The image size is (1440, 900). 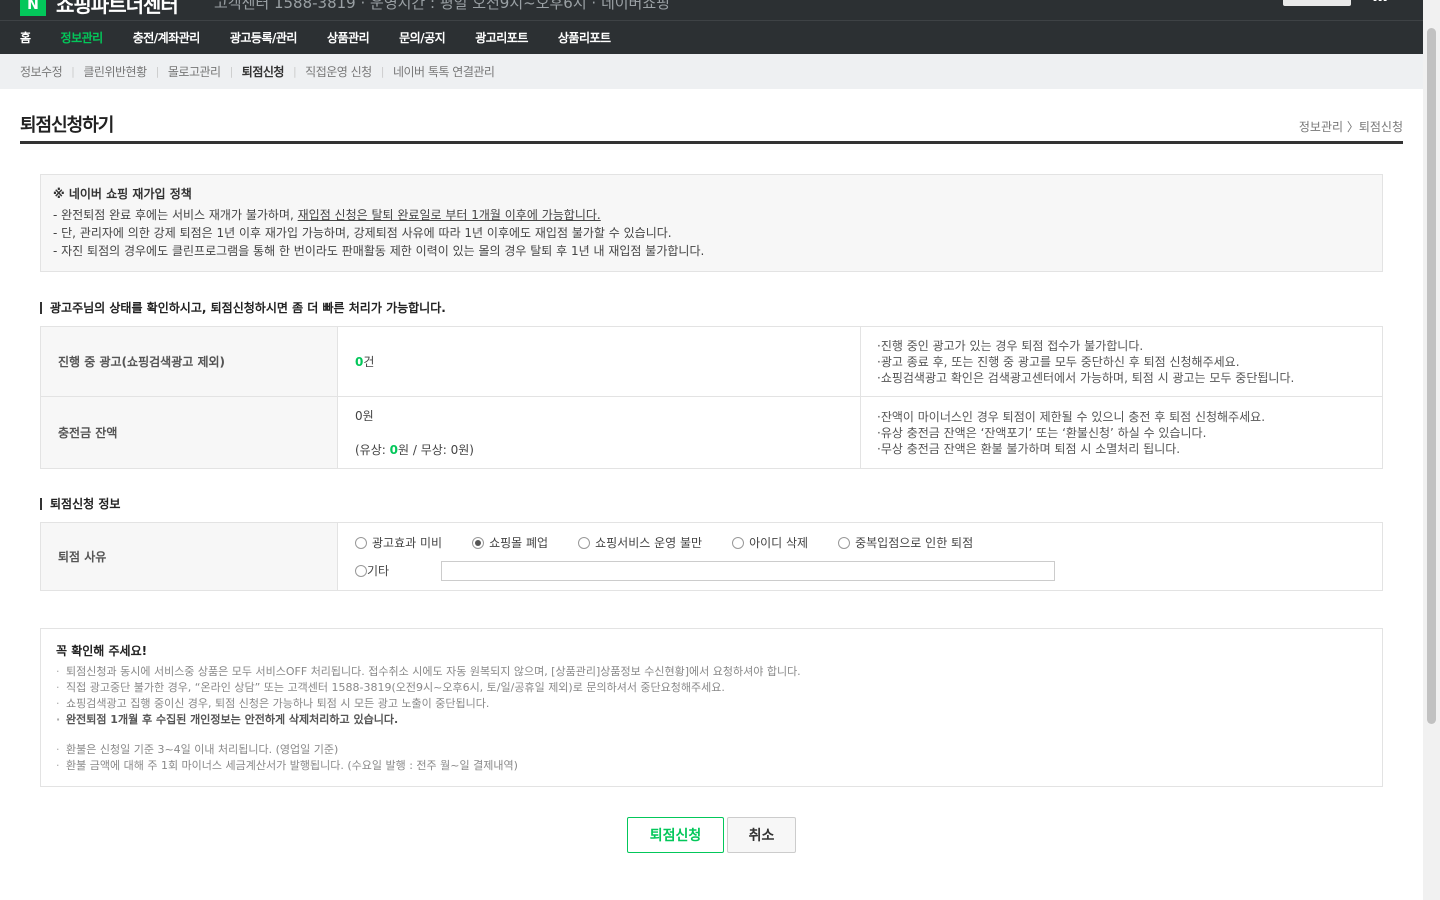 I want to click on gnb-item: 상품리포트, so click(x=584, y=37).